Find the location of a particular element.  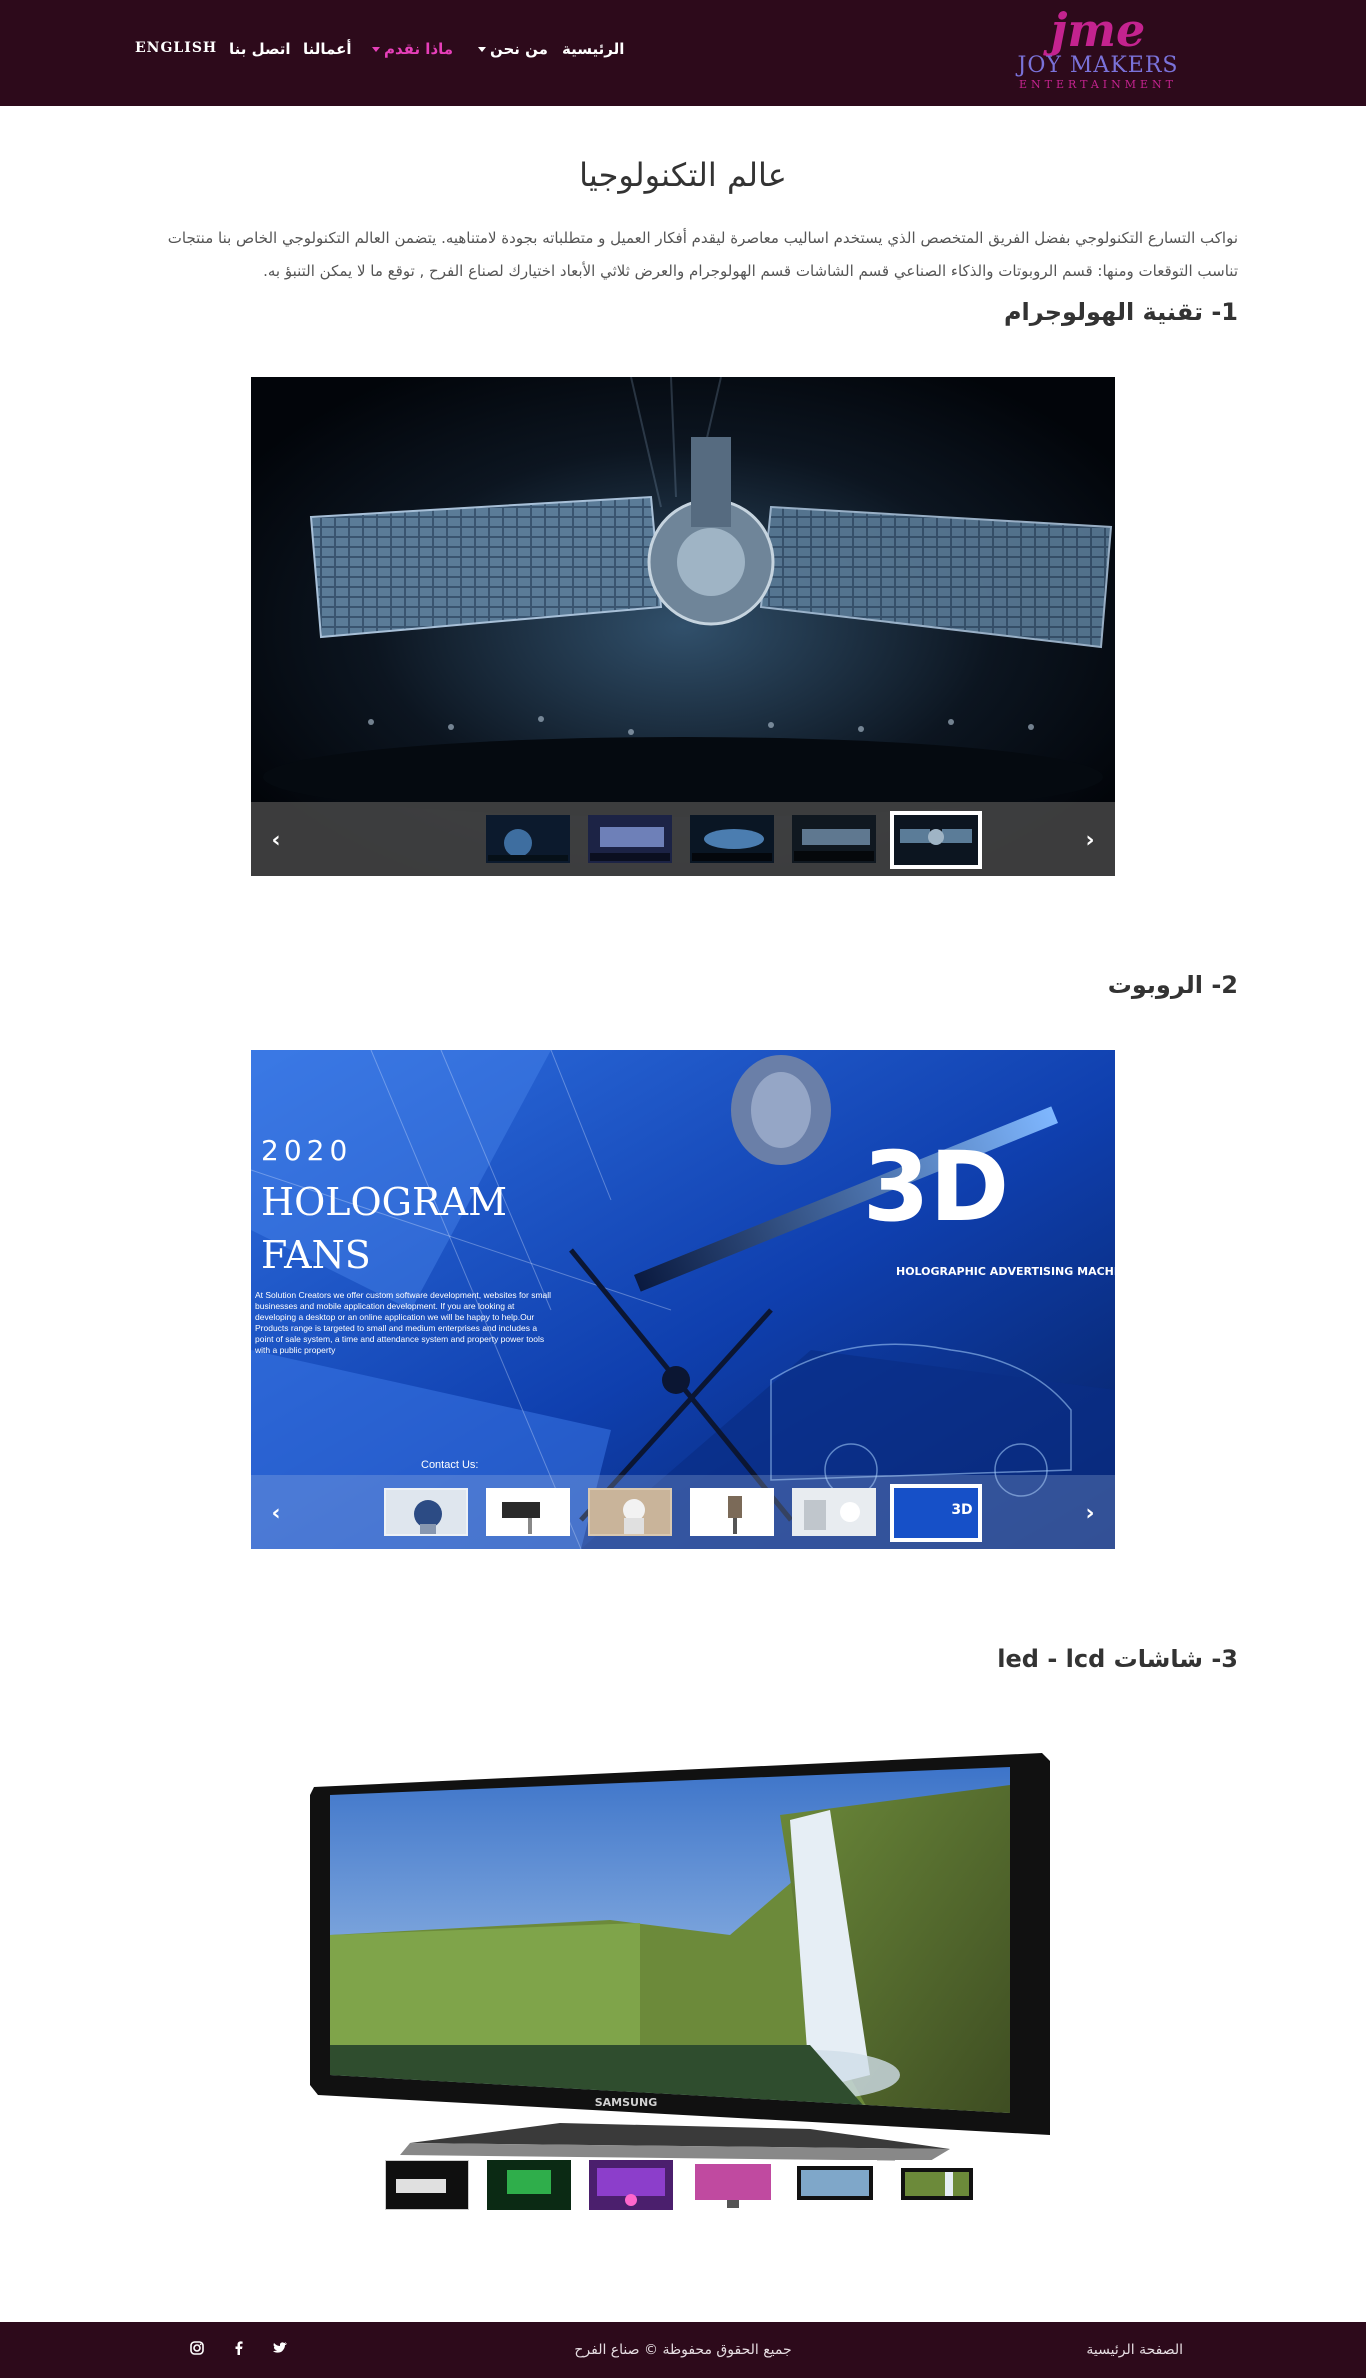

nav-works: أعمالنا is located at coordinates (327, 49).